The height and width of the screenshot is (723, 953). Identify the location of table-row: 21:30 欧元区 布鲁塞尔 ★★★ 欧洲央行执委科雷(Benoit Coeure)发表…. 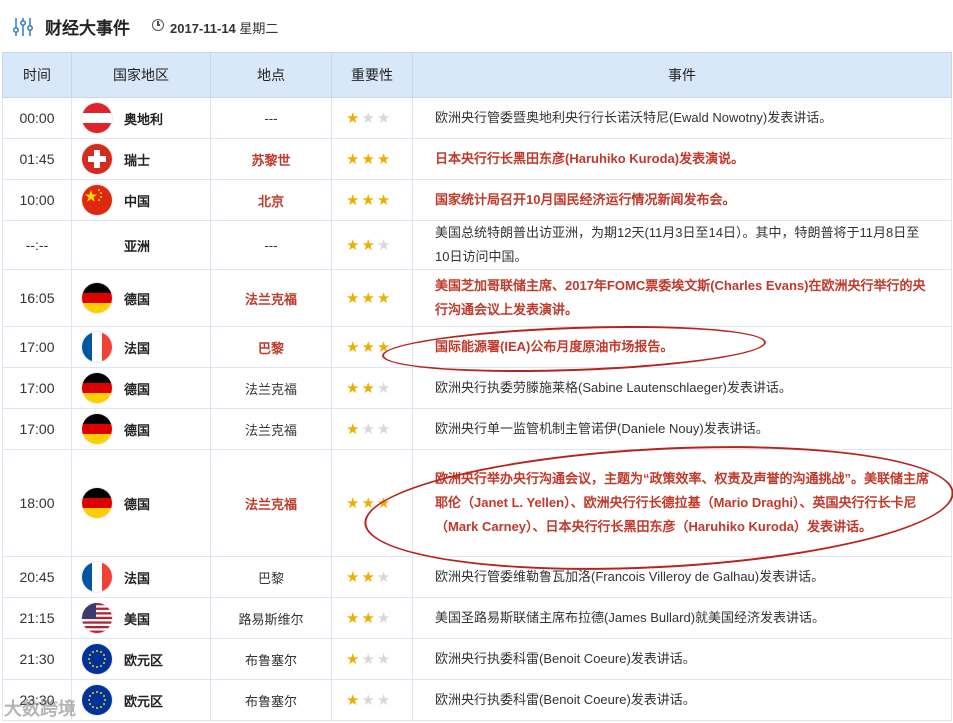
(477, 659).